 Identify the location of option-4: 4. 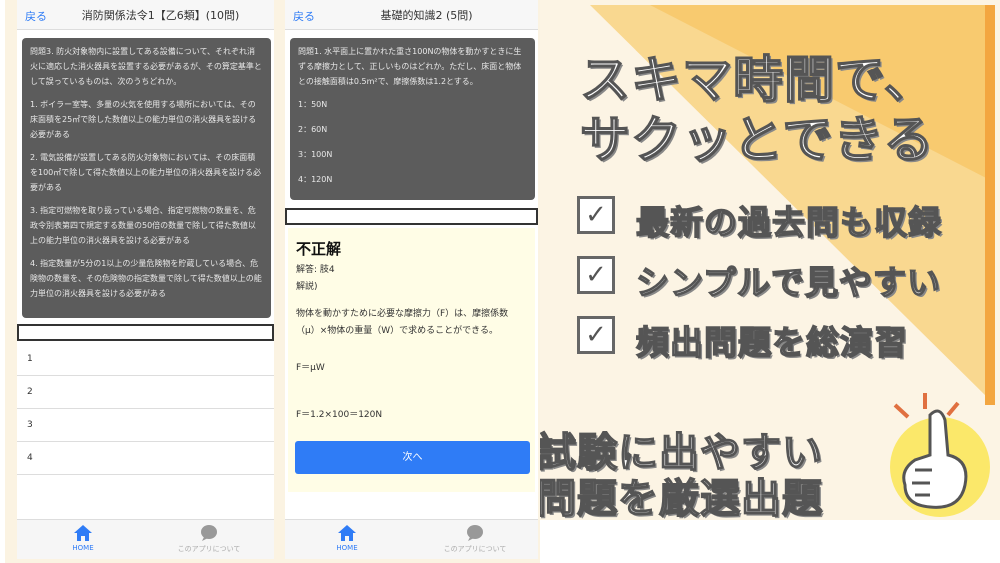
(145, 458).